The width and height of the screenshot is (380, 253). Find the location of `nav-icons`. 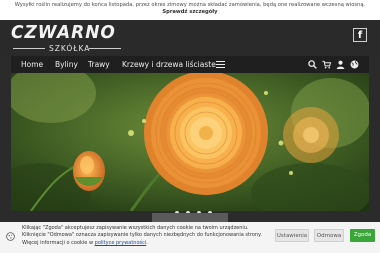

nav-icons is located at coordinates (336, 64).